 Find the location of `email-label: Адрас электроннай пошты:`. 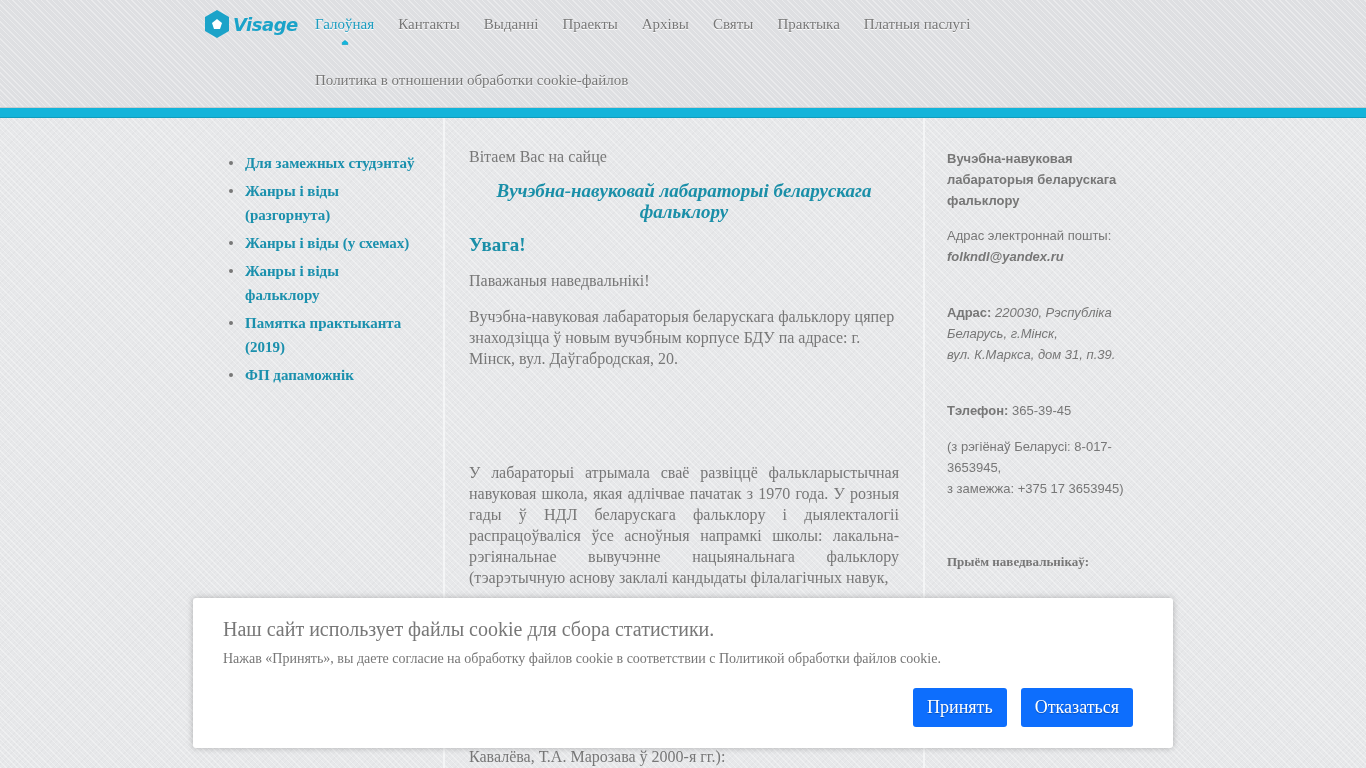

email-label: Адрас электроннай пошты: is located at coordinates (1030, 236).